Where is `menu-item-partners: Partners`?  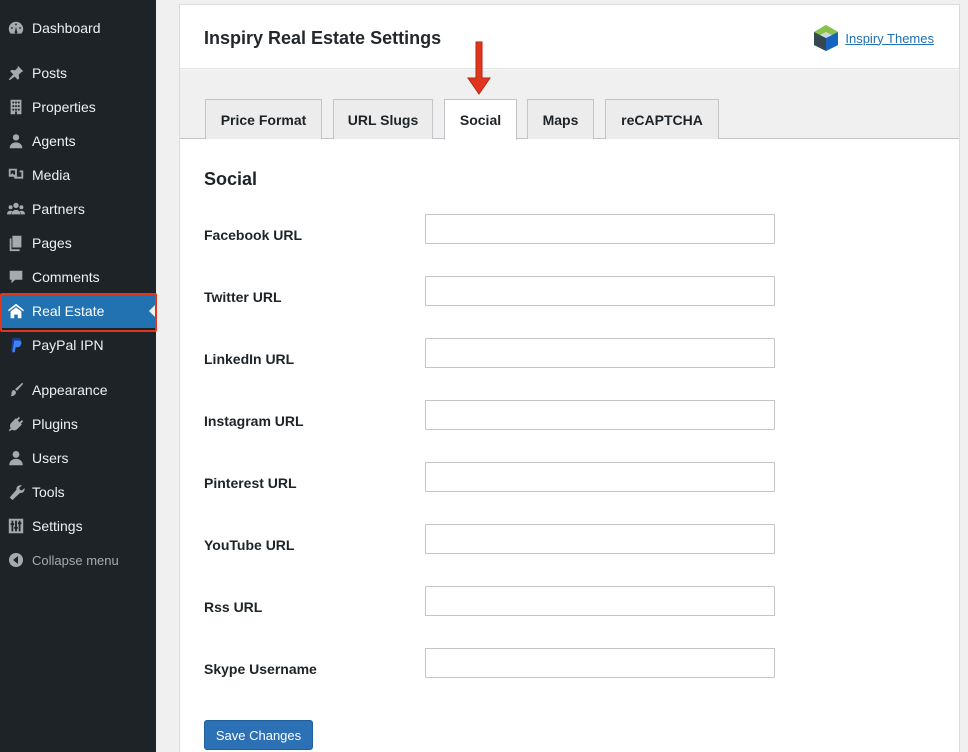 menu-item-partners: Partners is located at coordinates (78, 209).